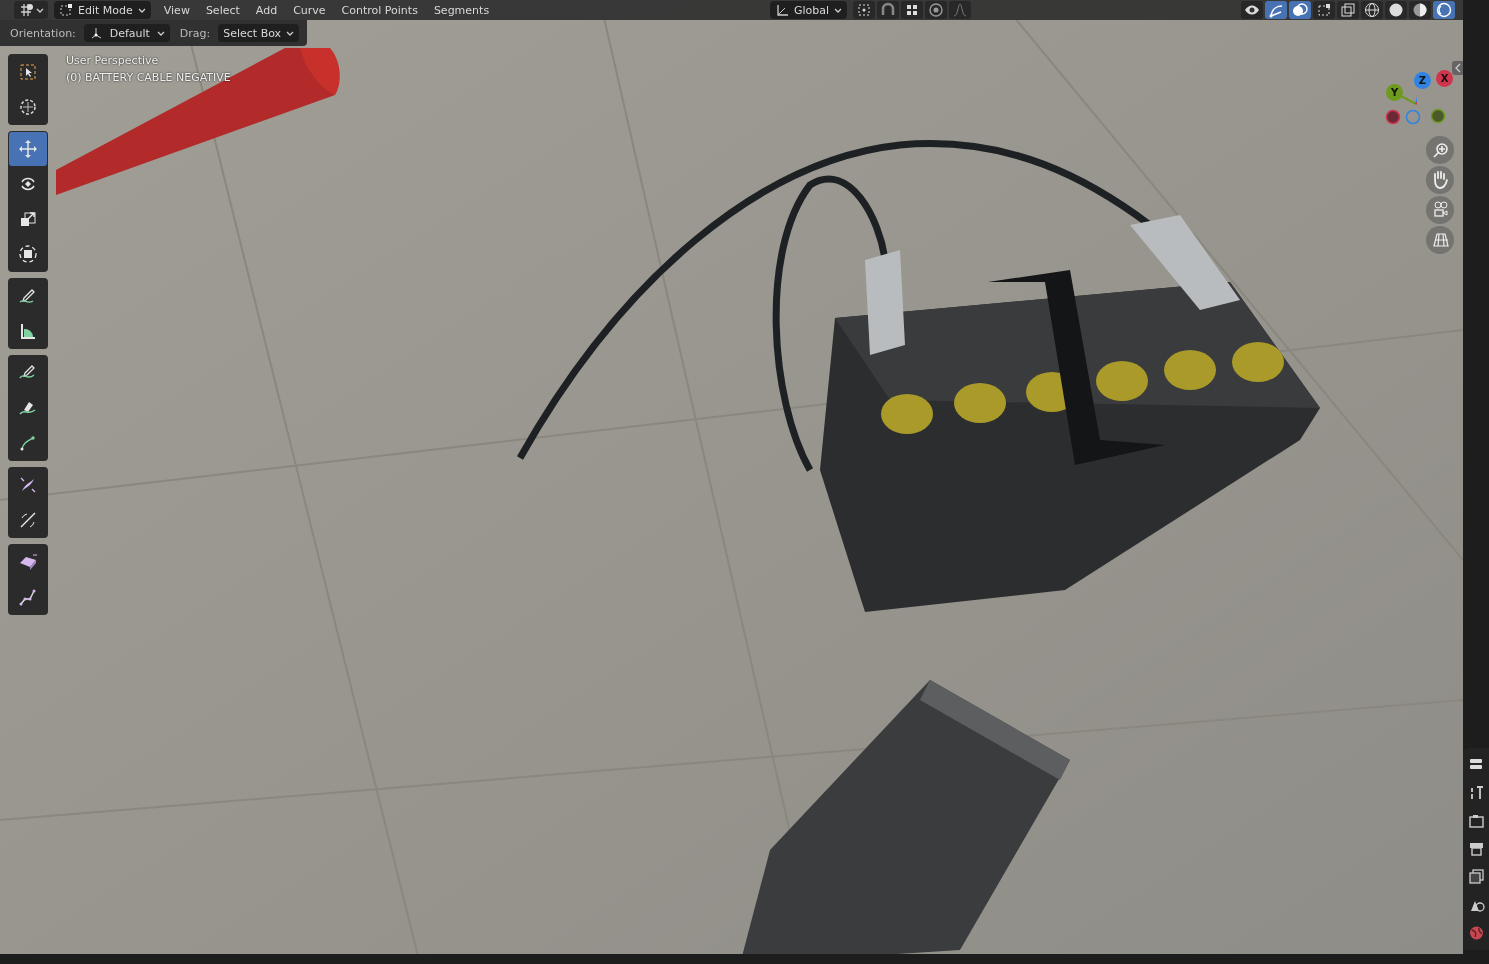 The height and width of the screenshot is (964, 1489). I want to click on editor-type-button, so click(31, 10).